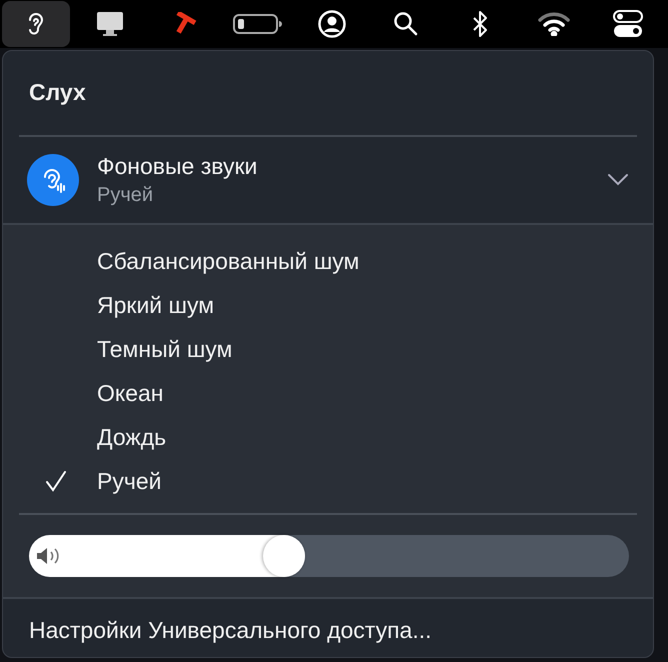 The height and width of the screenshot is (662, 668). Describe the element at coordinates (618, 180) in the screenshot. I see `chevron-icon` at that location.